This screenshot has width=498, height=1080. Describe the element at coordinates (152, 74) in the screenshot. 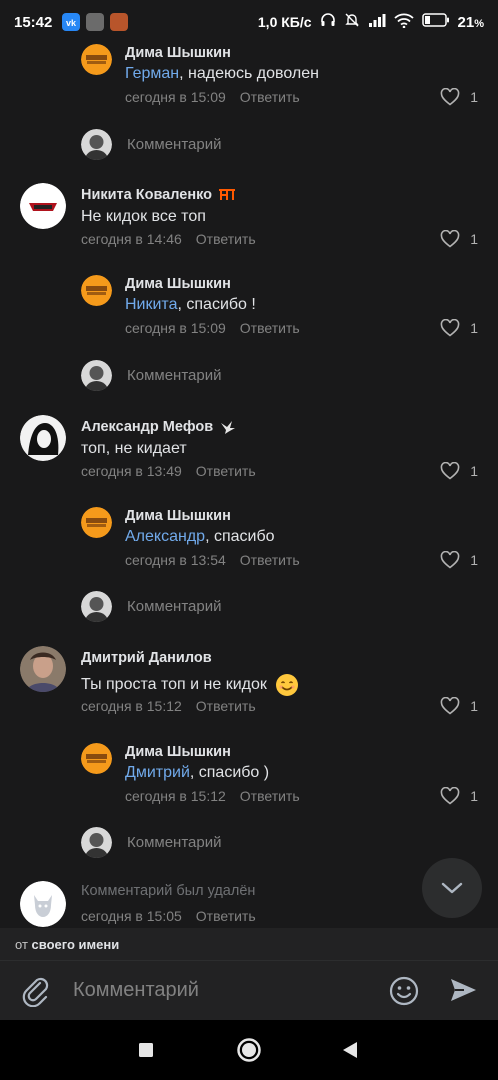

I see `mention-link: Герман` at that location.